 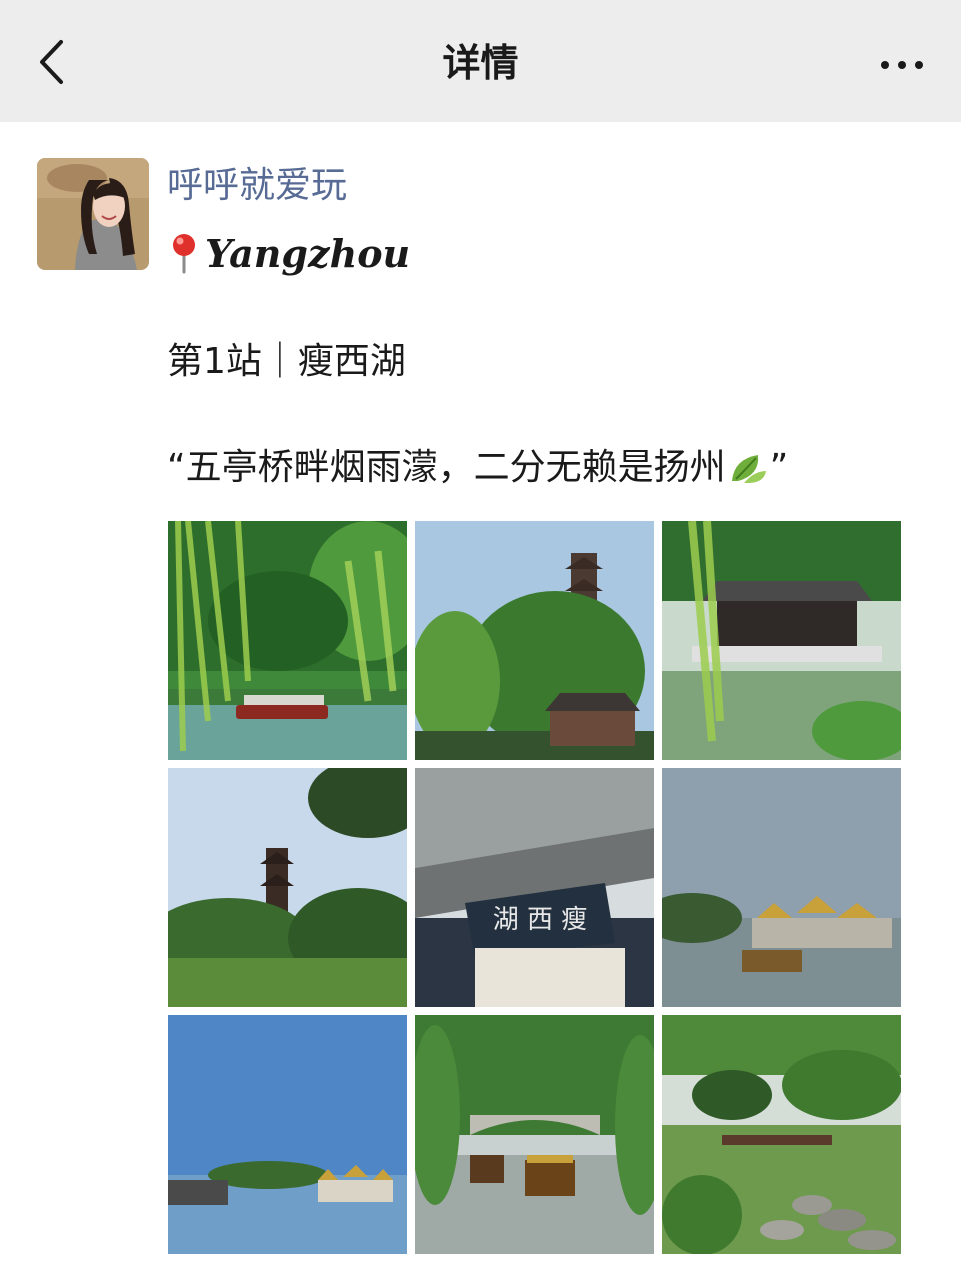 I want to click on location-tag: Yangzhou, so click(x=288, y=253).